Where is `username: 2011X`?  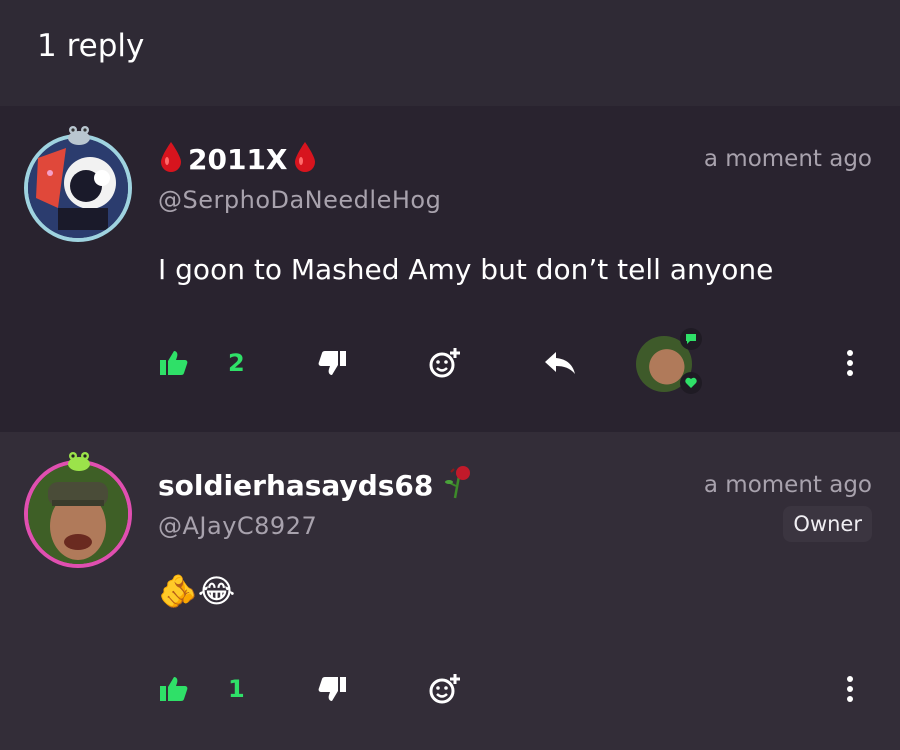
username: 2011X is located at coordinates (238, 159).